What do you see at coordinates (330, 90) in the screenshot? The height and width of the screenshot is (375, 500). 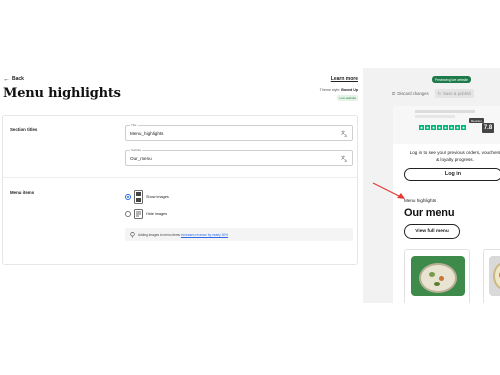 I see `theme-style-prefix: Theme style:` at bounding box center [330, 90].